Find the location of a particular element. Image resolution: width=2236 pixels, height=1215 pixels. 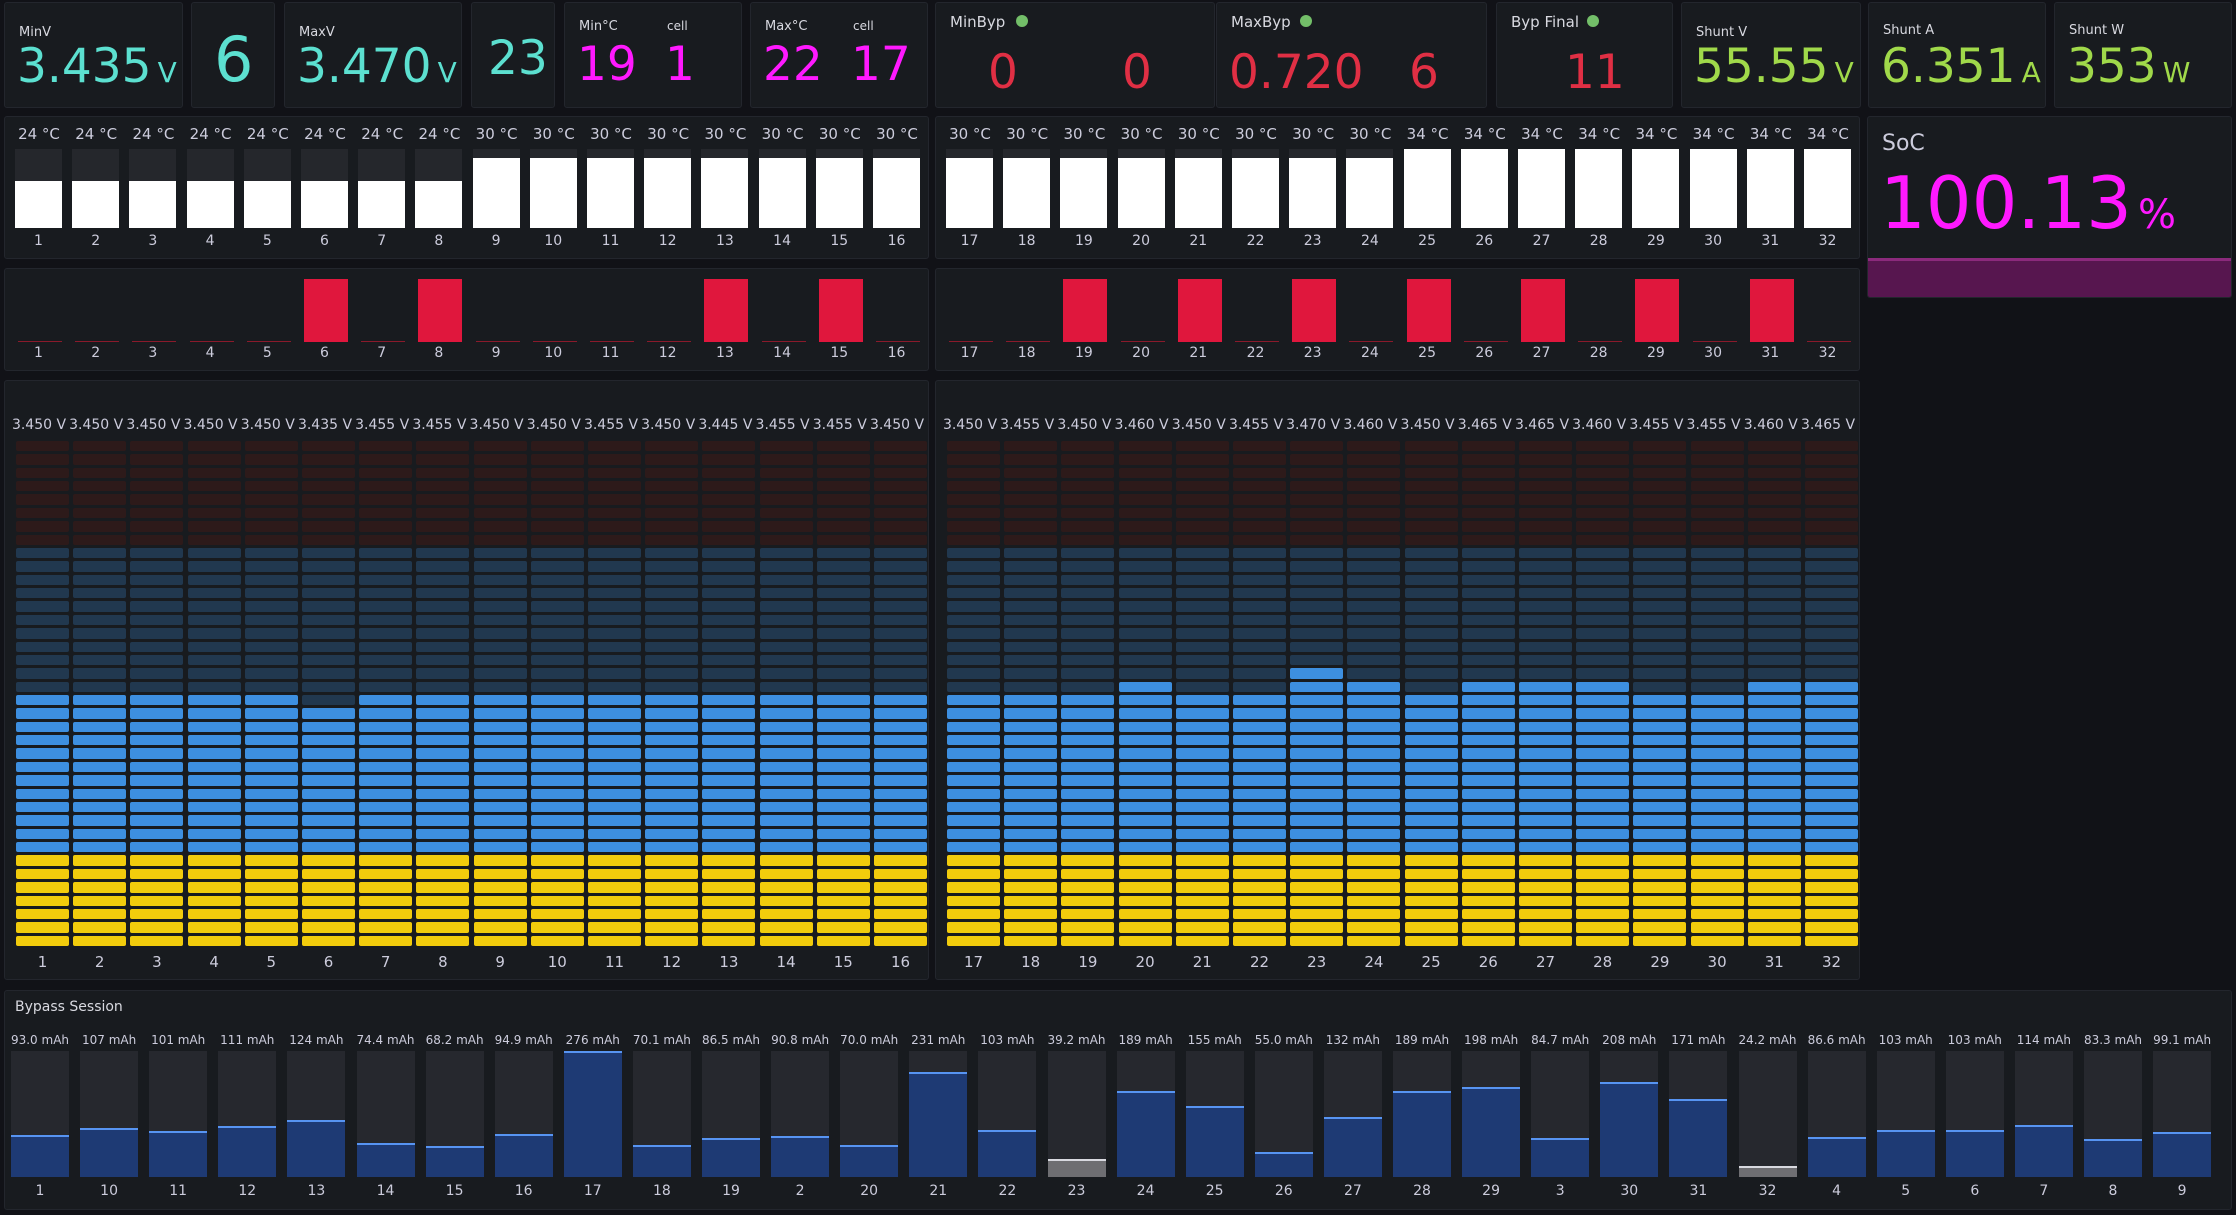

bypass-cell-label: 27 is located at coordinates (1352, 1191).